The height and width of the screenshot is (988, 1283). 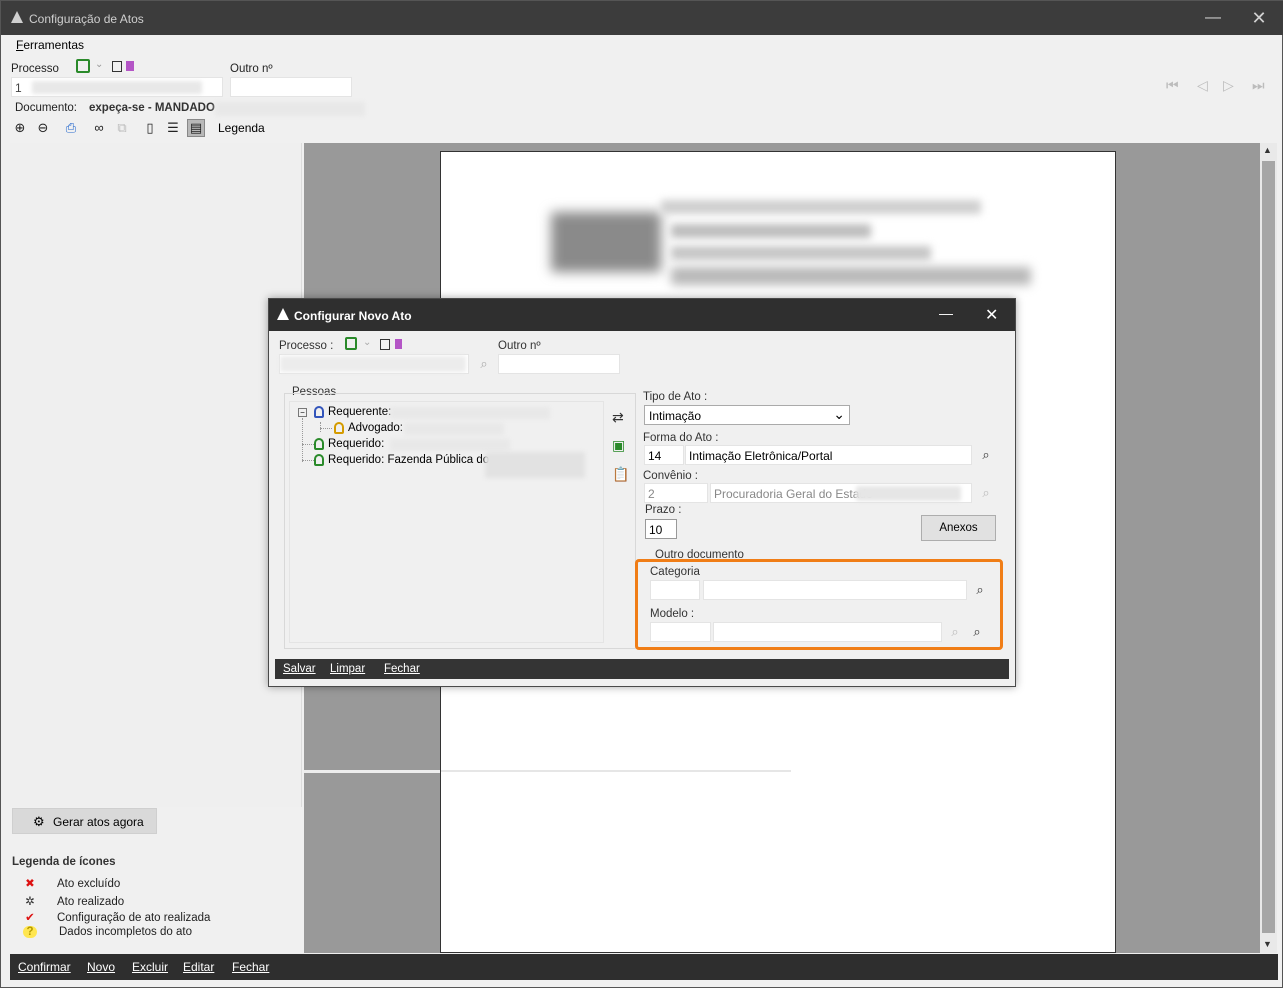 I want to click on modelo-search-icon: ⌕, so click(x=955, y=632).